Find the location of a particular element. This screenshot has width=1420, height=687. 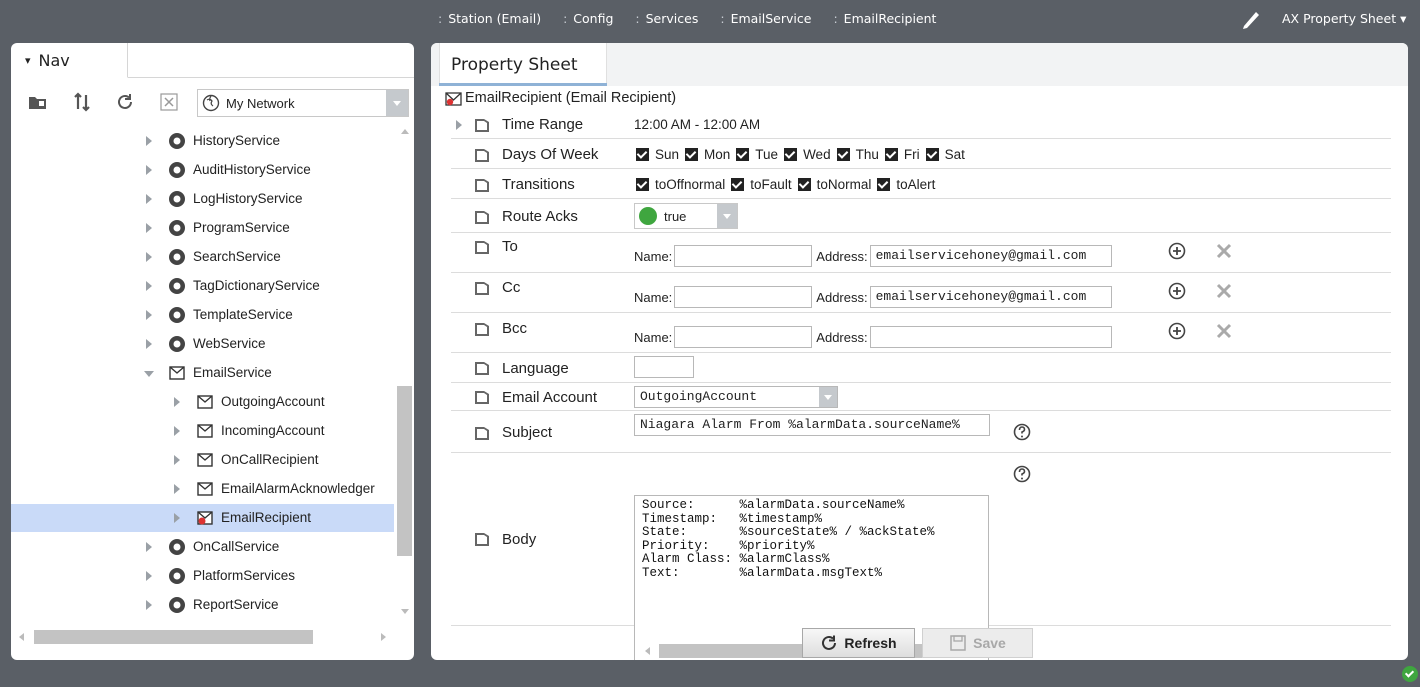

tree-item-emailalarmacknowledger: EmailAlarmAcknowledger is located at coordinates (202, 489).